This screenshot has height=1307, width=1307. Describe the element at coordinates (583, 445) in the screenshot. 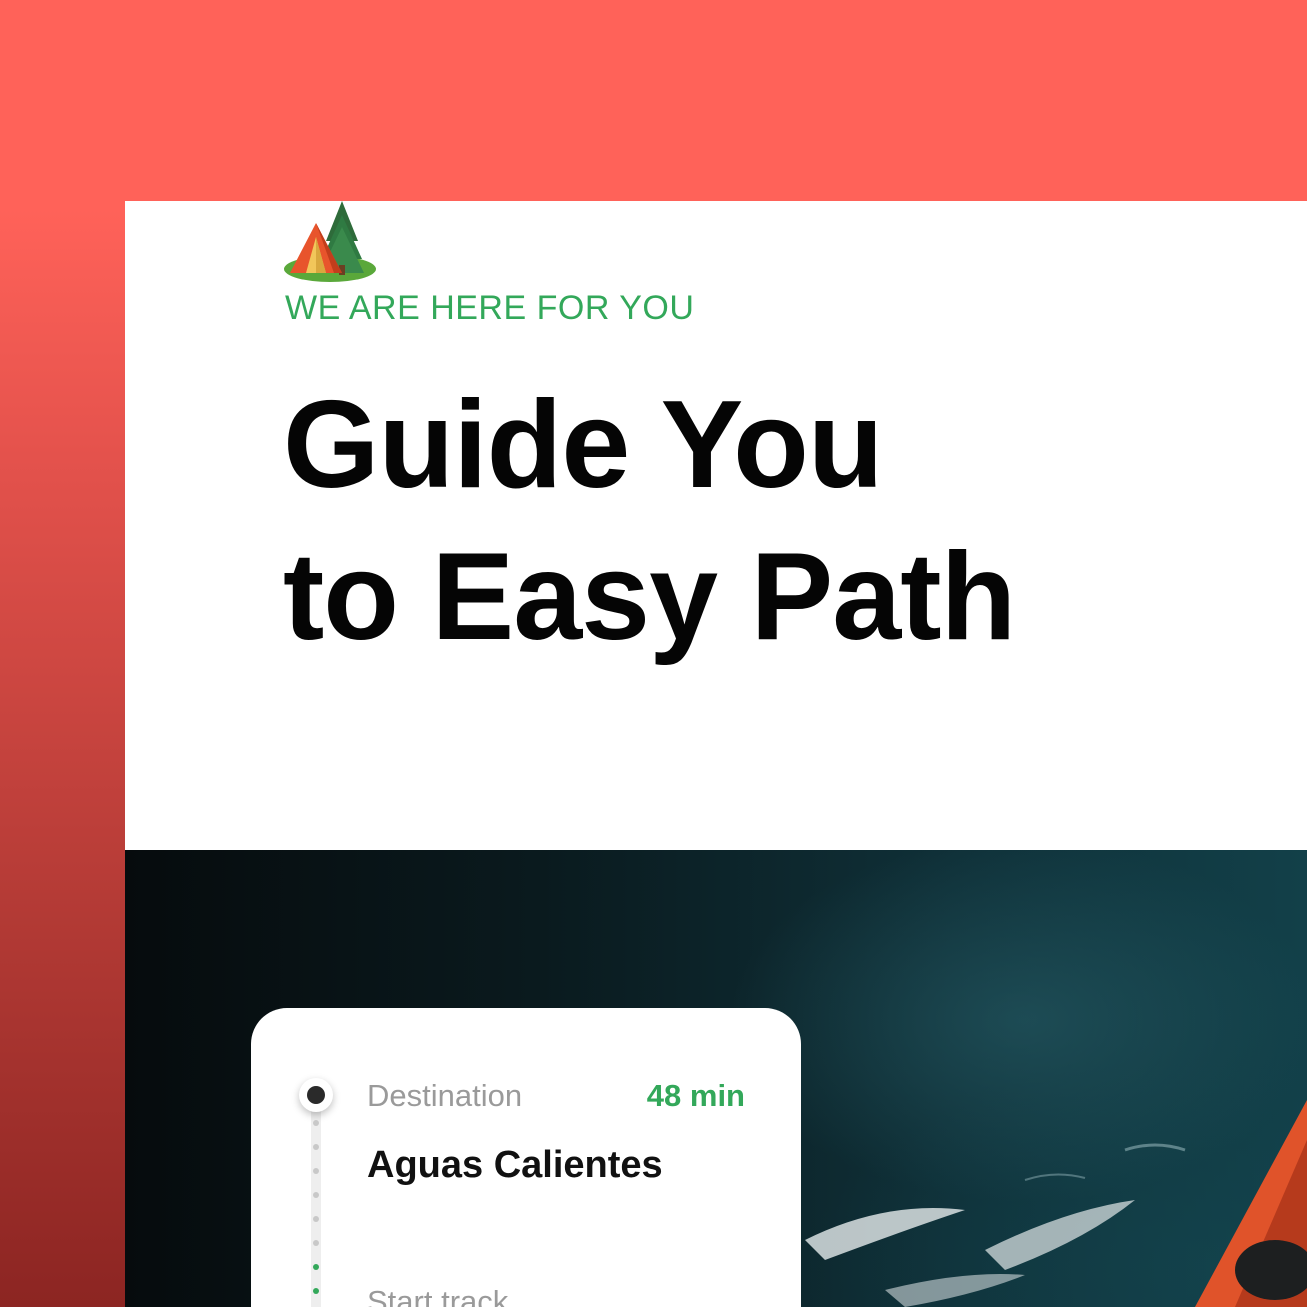

I see `hero-headline-line-1: Guide You` at that location.